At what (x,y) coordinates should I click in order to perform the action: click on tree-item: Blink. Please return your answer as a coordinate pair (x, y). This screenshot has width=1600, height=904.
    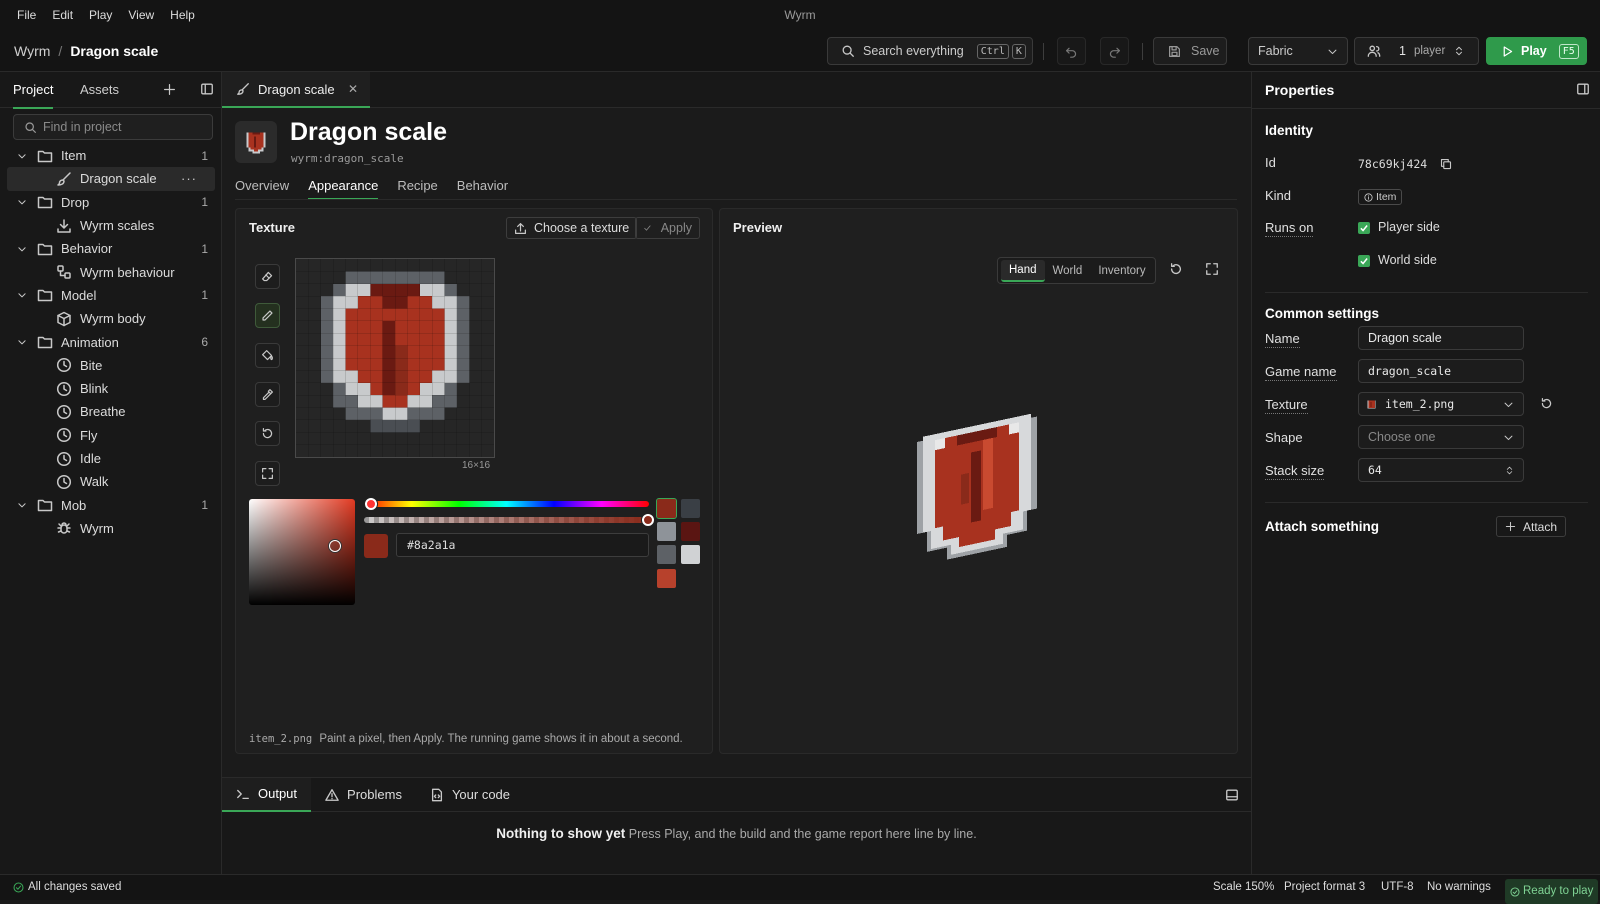
    Looking at the image, I should click on (111, 388).